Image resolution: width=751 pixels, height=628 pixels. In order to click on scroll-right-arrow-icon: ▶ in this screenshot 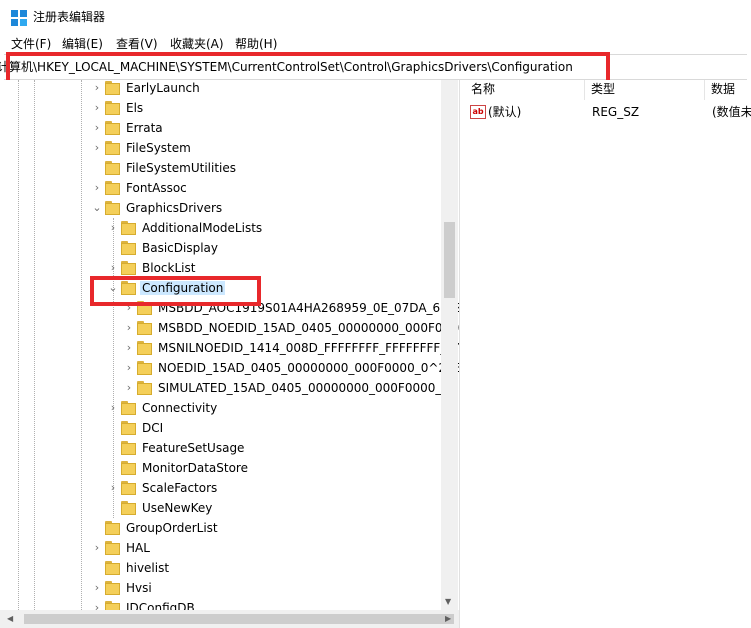, I will do `click(448, 619)`.